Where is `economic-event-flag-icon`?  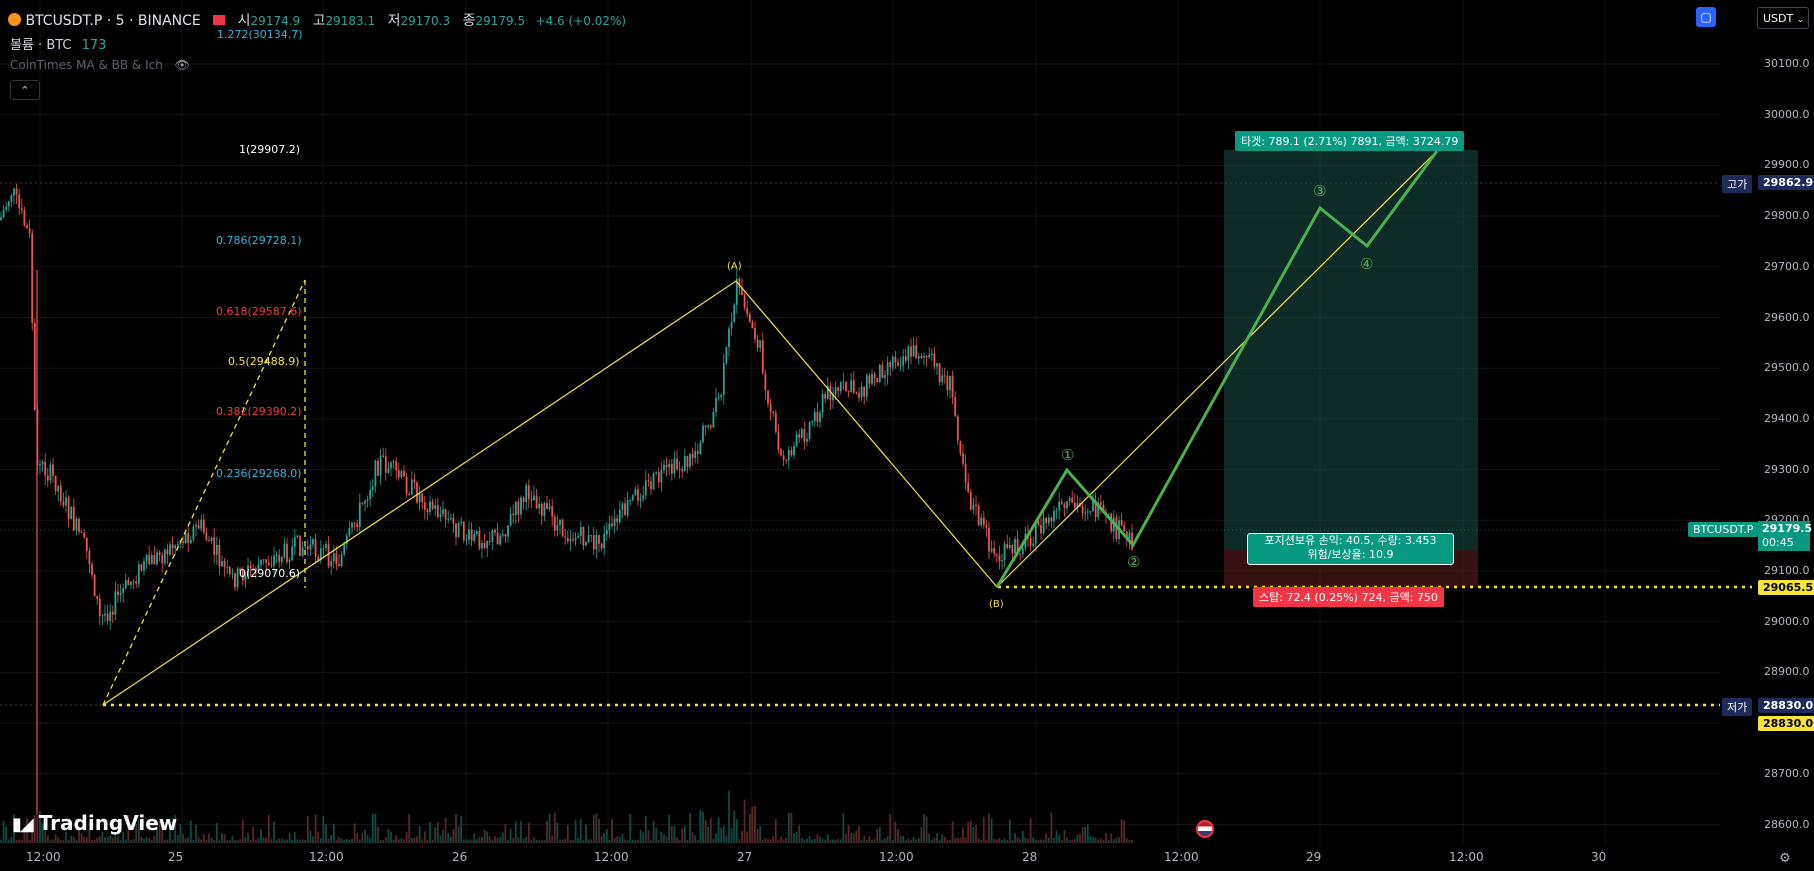 economic-event-flag-icon is located at coordinates (1205, 829).